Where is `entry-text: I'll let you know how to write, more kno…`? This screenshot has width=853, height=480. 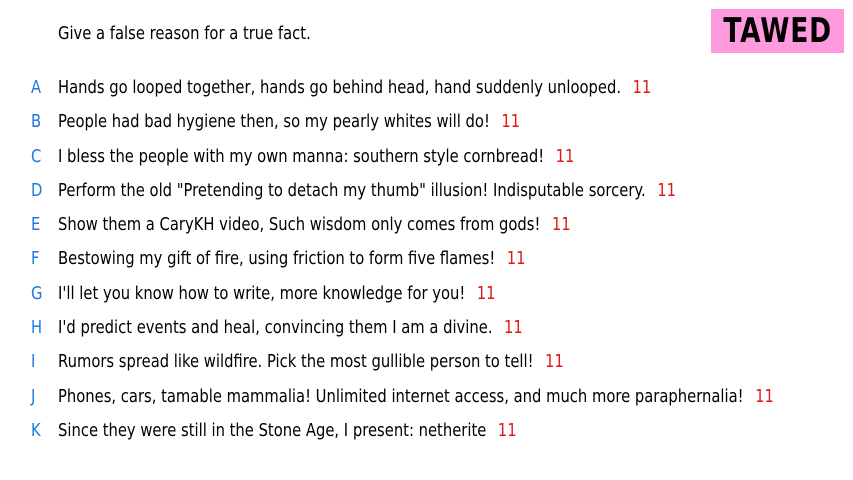 entry-text: I'll let you know how to write, more kno… is located at coordinates (262, 293).